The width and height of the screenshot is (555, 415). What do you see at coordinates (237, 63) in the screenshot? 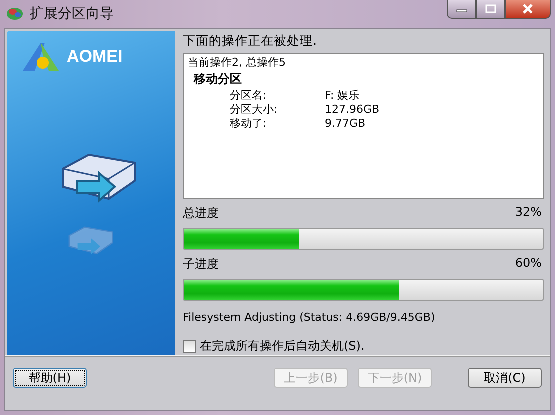
I see `operation-summary: 当前操作2, 总操作5` at bounding box center [237, 63].